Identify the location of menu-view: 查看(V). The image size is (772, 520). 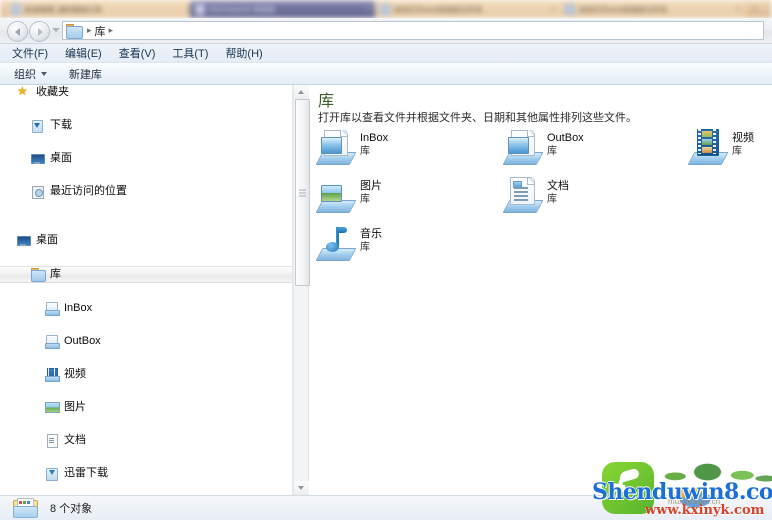
(137, 53).